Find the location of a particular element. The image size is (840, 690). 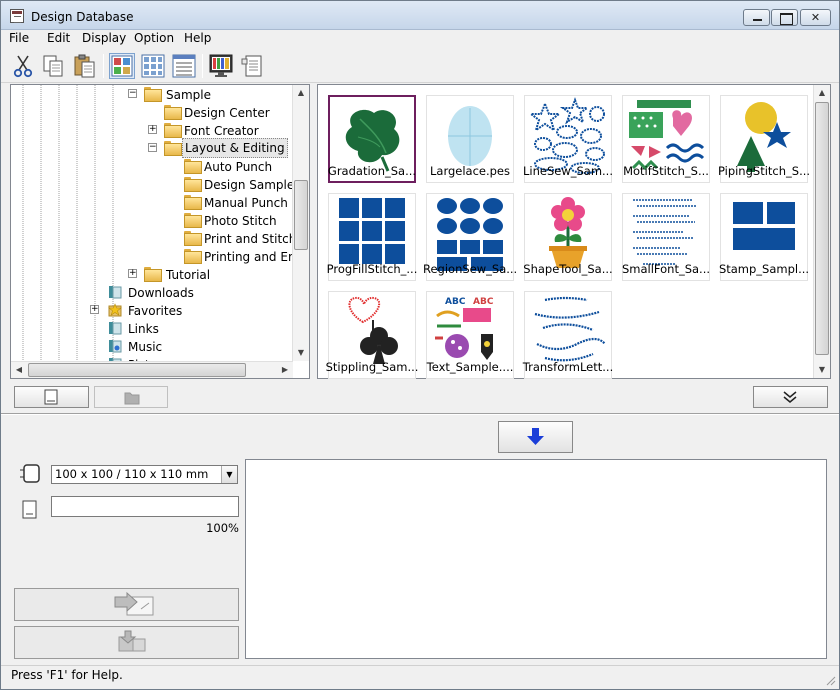

write-to-card-button is located at coordinates (126, 604).